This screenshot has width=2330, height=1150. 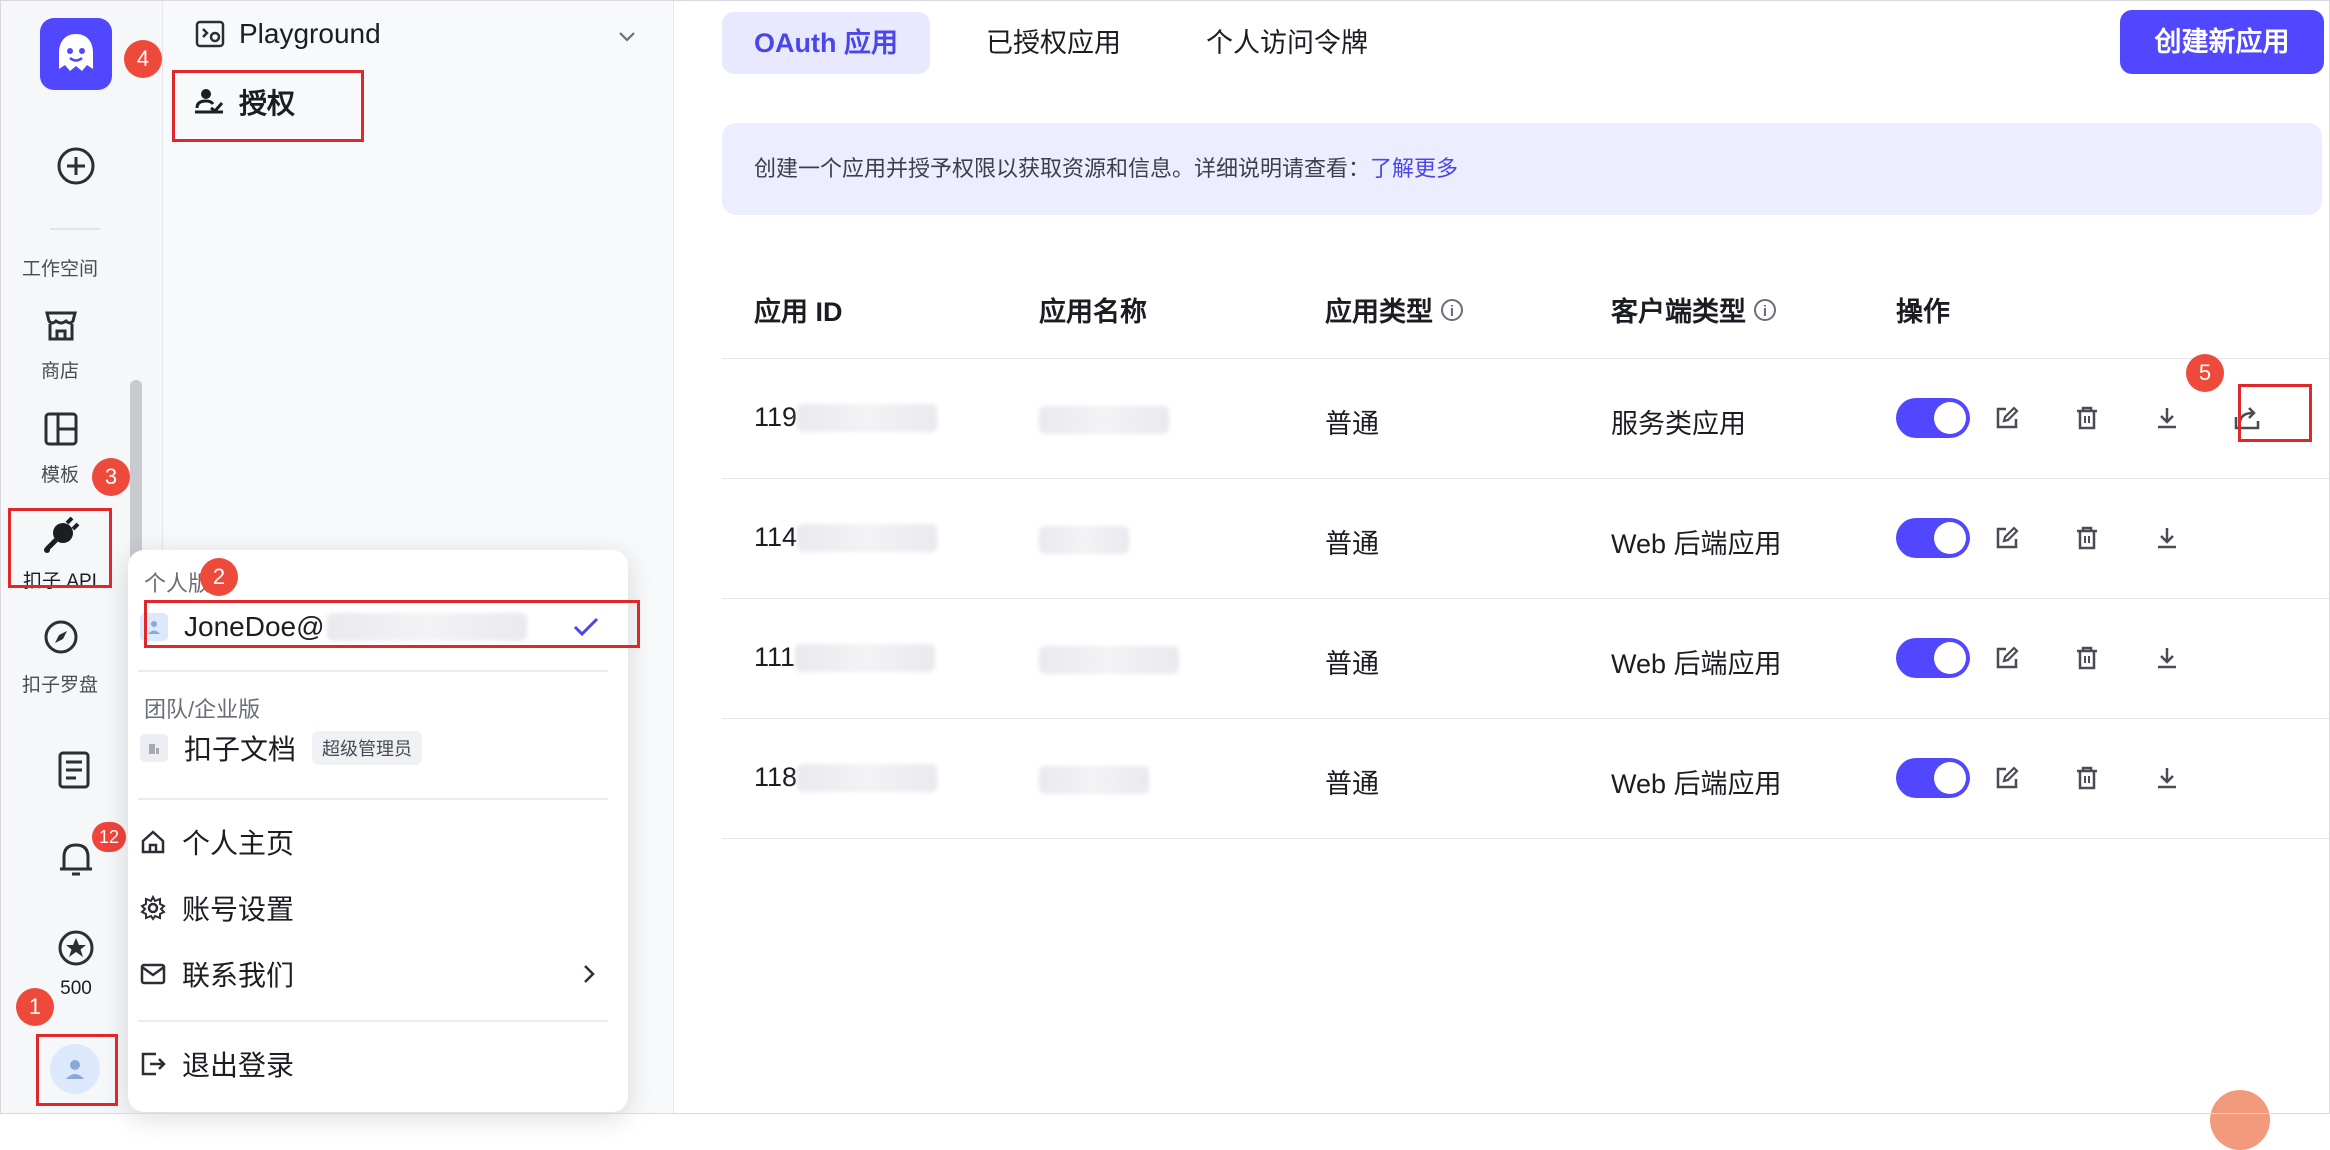 What do you see at coordinates (202, 709) in the screenshot?
I see `team-edition-heading: 团队/企业版` at bounding box center [202, 709].